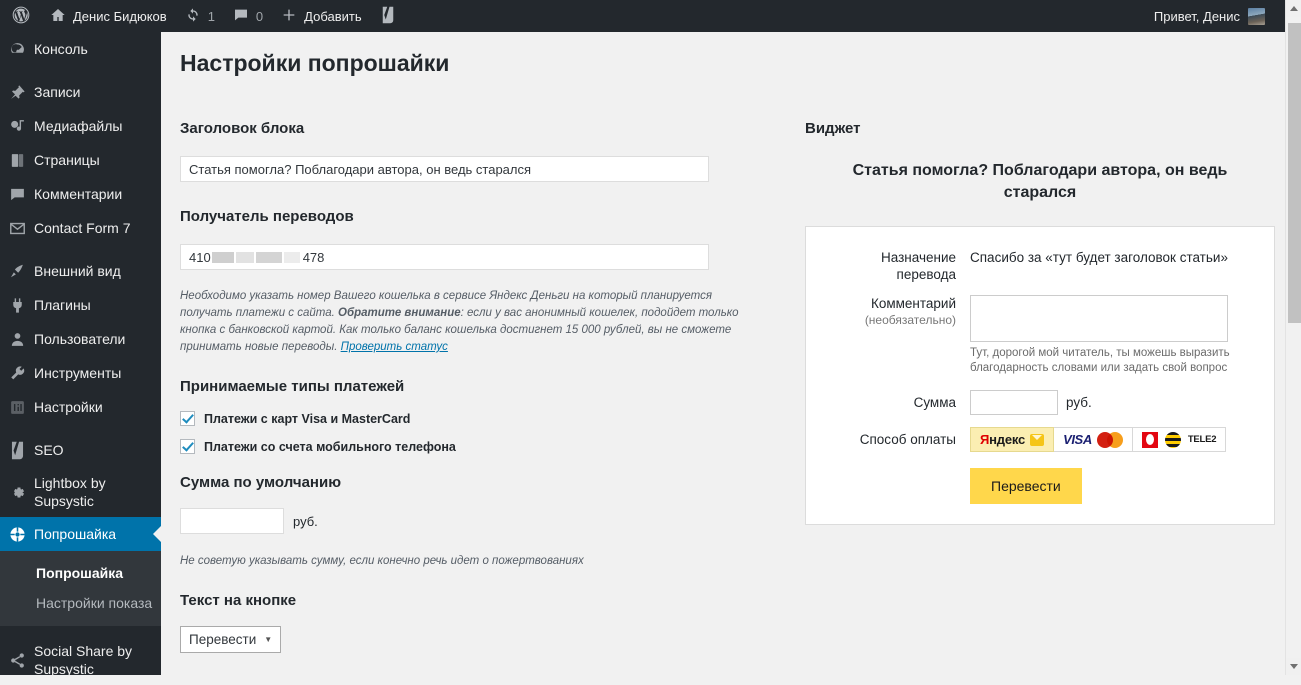  Describe the element at coordinates (1172, 439) in the screenshot. I see `beeline-logo-icon` at that location.